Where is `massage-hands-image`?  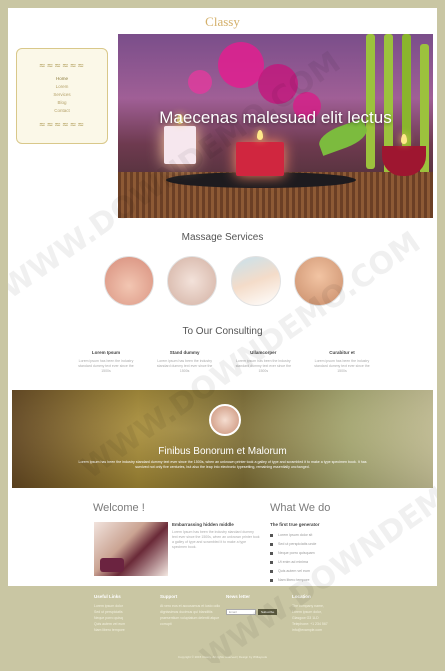
massage-hands-image is located at coordinates (129, 281).